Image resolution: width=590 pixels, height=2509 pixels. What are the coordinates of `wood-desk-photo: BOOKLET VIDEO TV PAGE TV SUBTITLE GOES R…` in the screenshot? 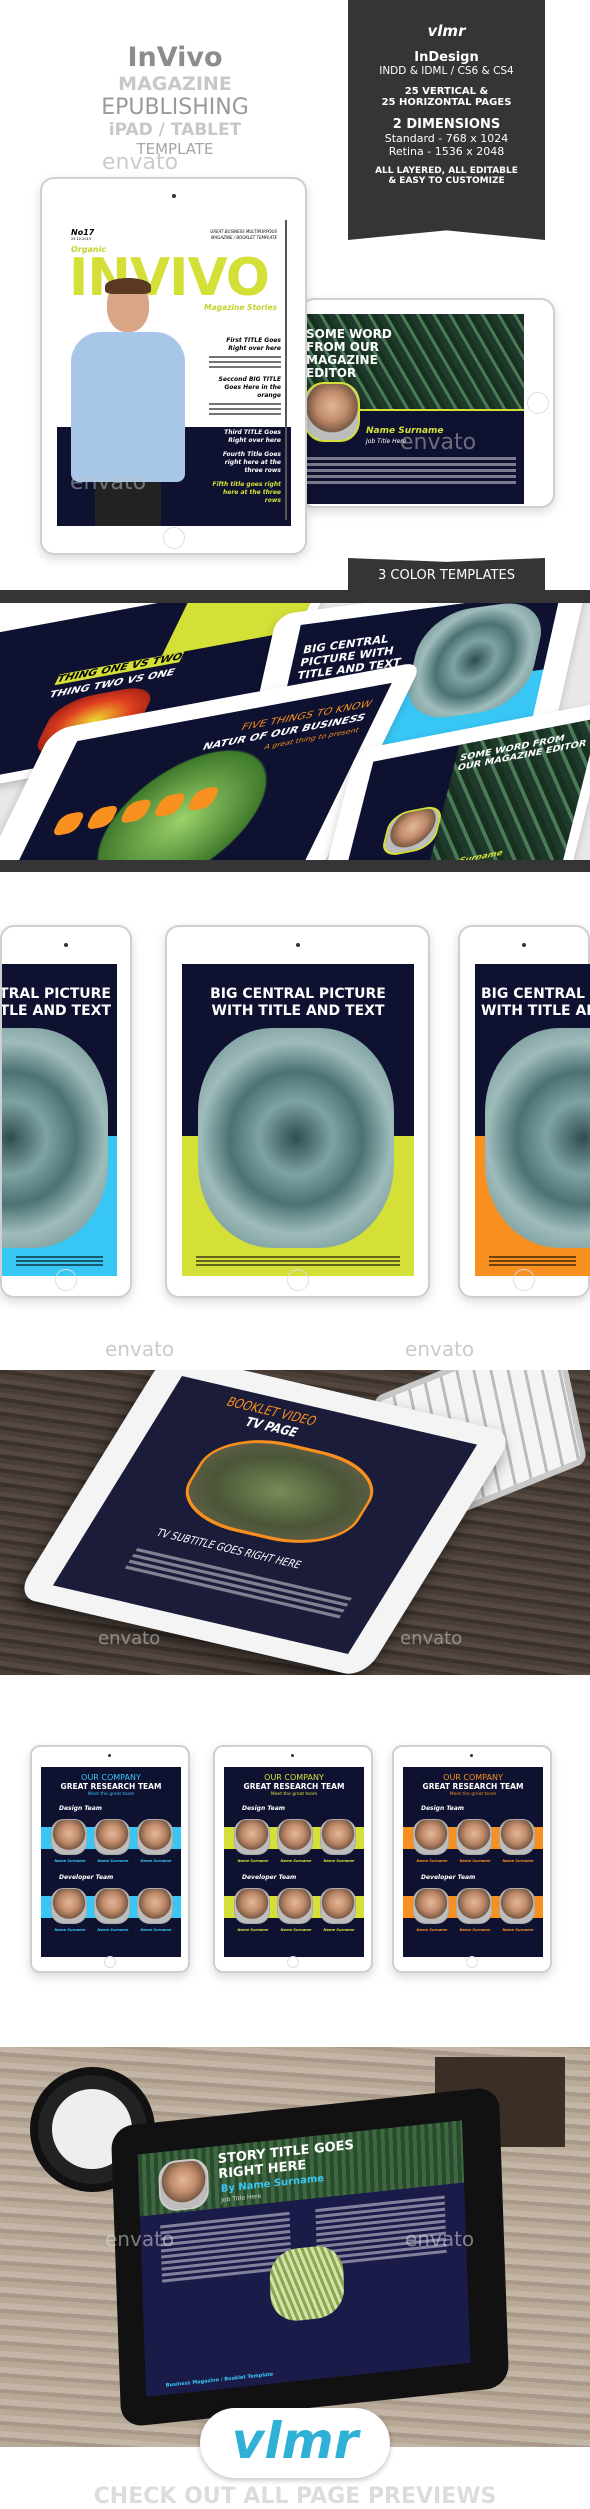 It's located at (295, 1522).